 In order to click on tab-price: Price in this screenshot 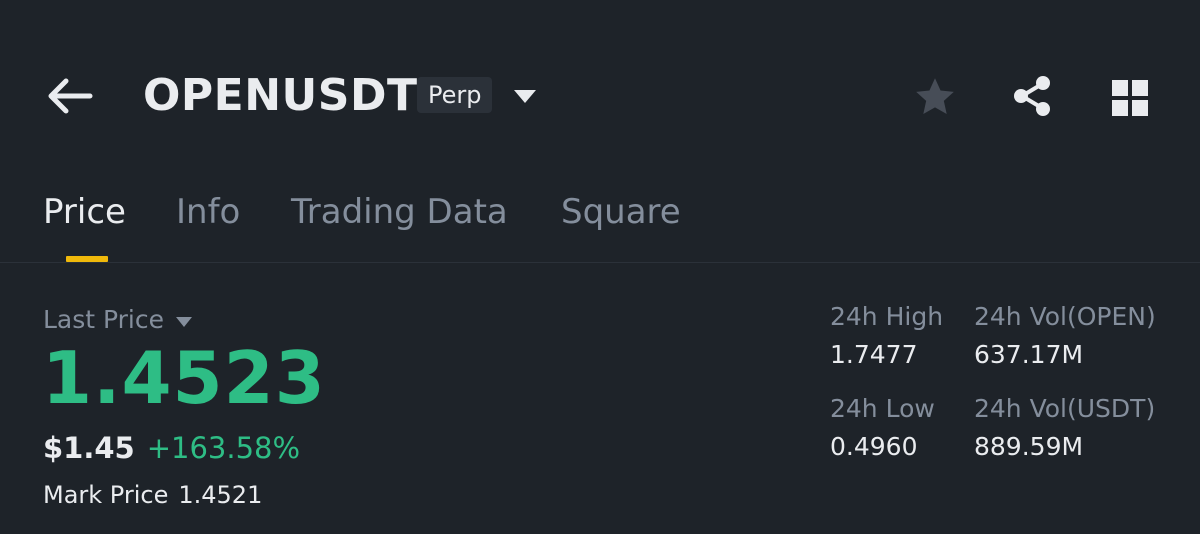, I will do `click(84, 212)`.